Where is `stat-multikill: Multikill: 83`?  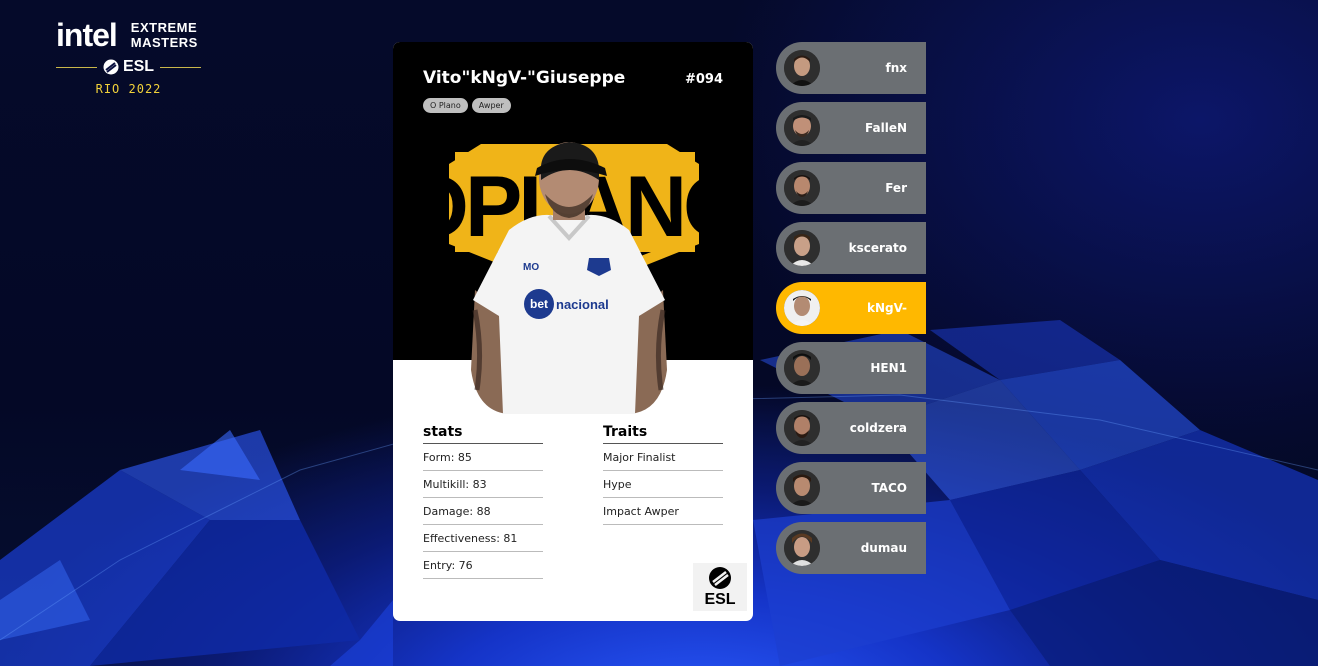 stat-multikill: Multikill: 83 is located at coordinates (483, 484).